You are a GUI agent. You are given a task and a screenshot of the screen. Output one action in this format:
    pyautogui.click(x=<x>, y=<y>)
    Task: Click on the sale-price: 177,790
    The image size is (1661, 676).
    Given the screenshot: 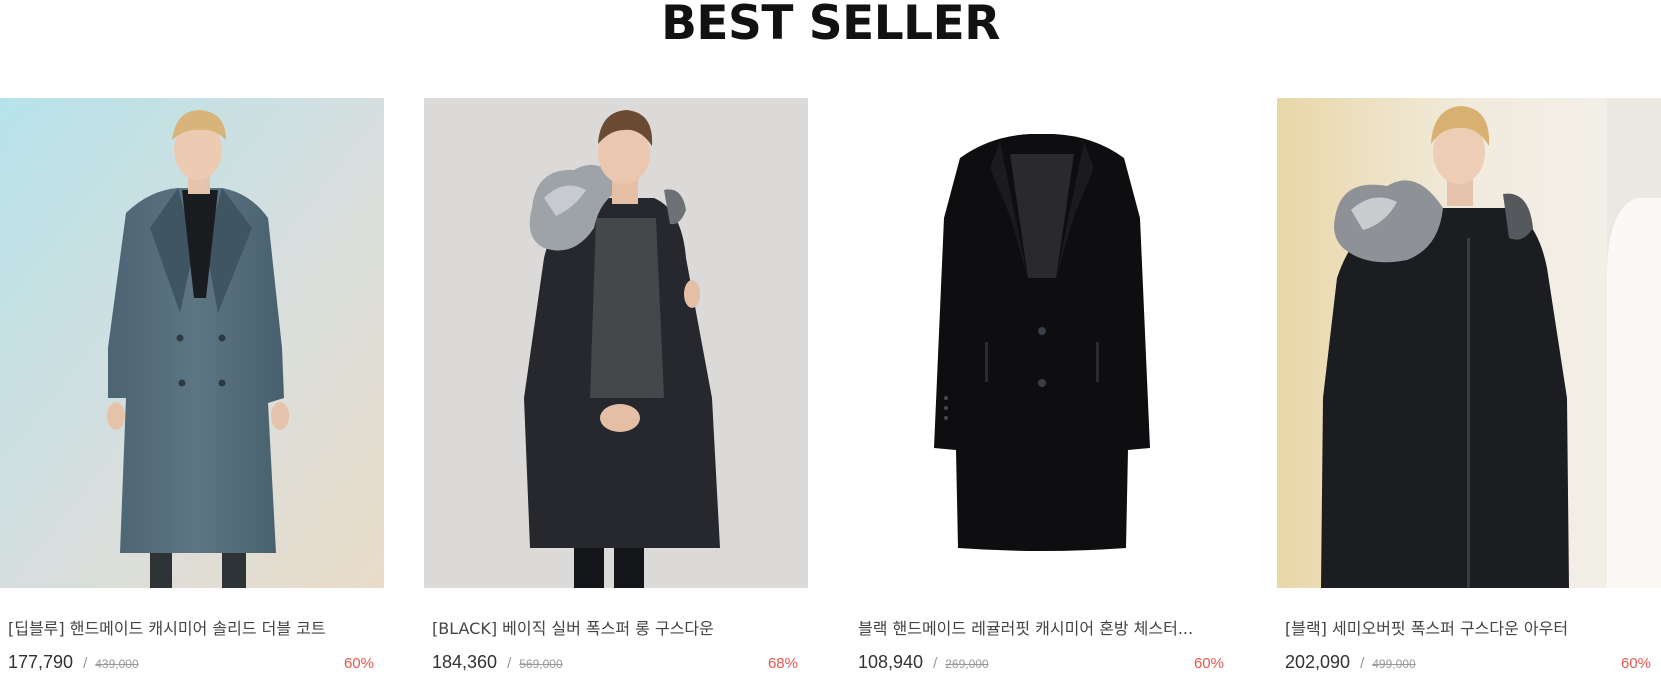 What is the action you would take?
    pyautogui.click(x=41, y=662)
    